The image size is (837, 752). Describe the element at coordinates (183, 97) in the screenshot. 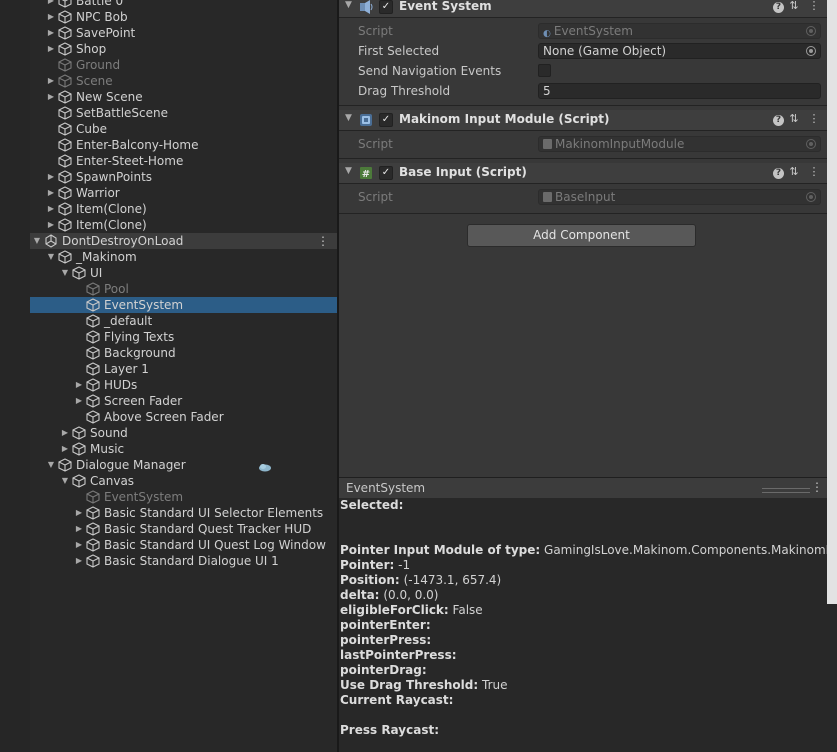

I see `hierarchy-item: ▶ New Scene` at that location.